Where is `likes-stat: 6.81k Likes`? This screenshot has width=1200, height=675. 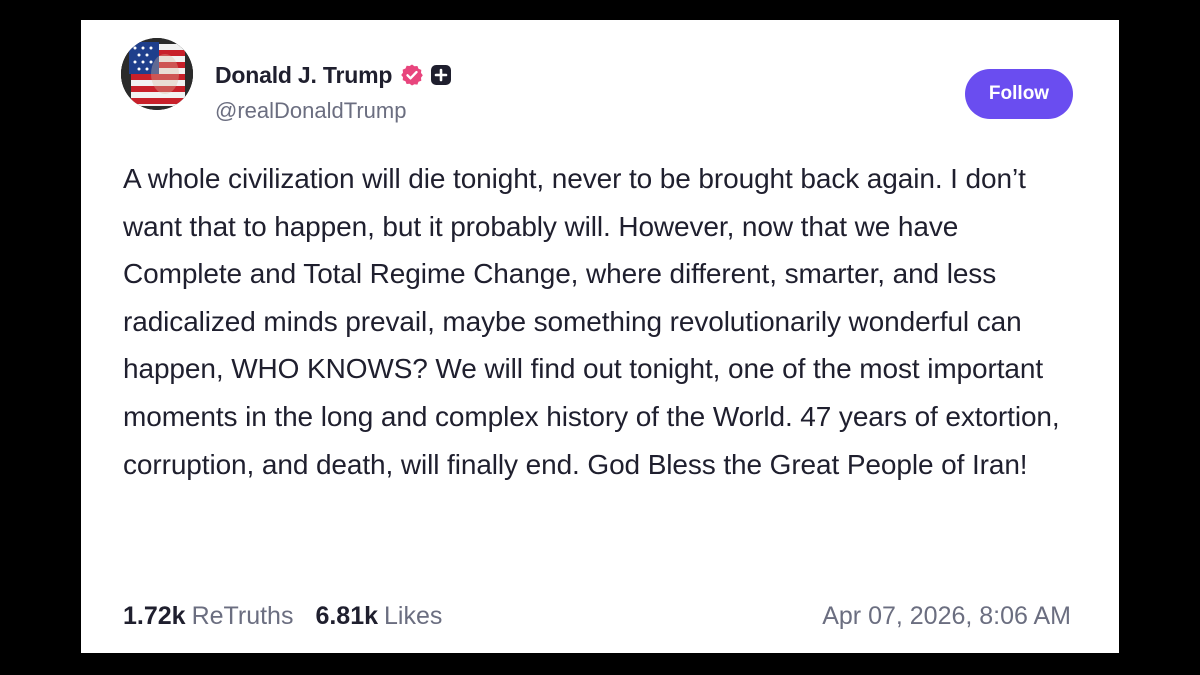
likes-stat: 6.81k Likes is located at coordinates (378, 616).